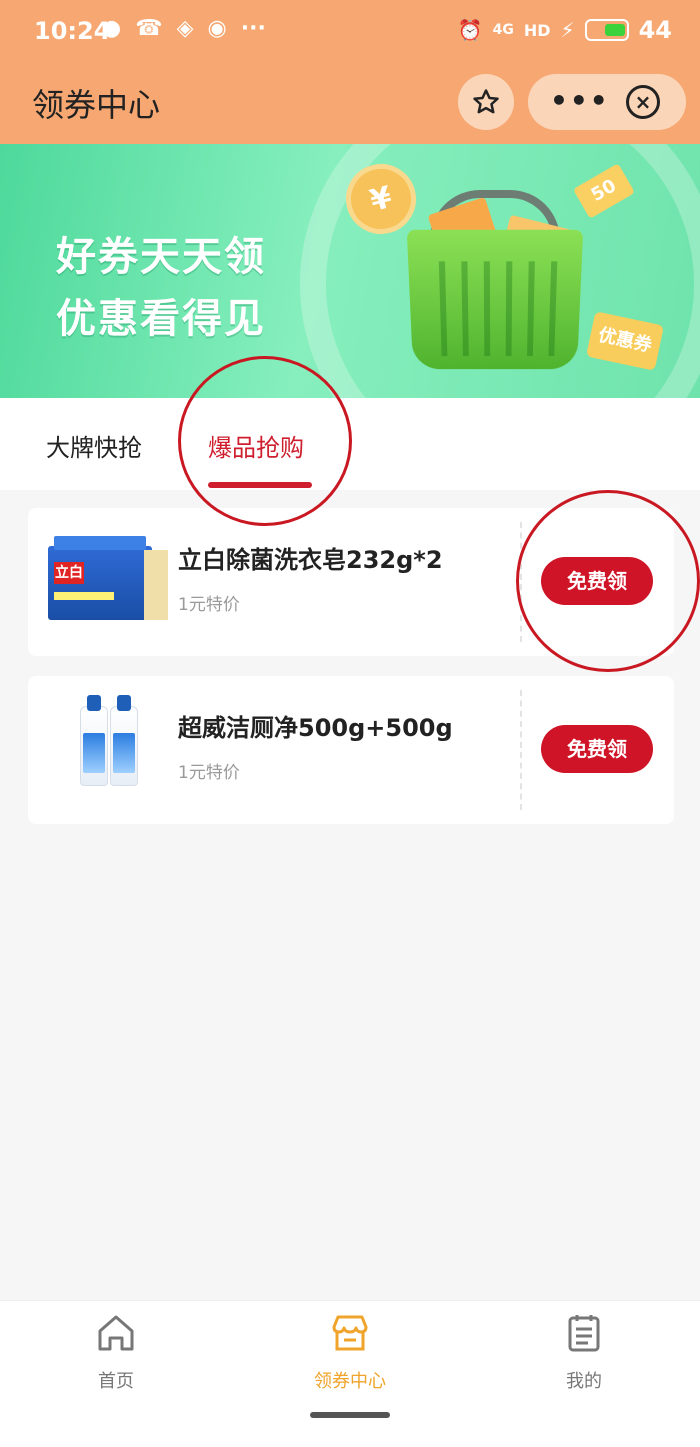 The image size is (700, 1447). Describe the element at coordinates (584, 1333) in the screenshot. I see `clipboard-icon` at that location.